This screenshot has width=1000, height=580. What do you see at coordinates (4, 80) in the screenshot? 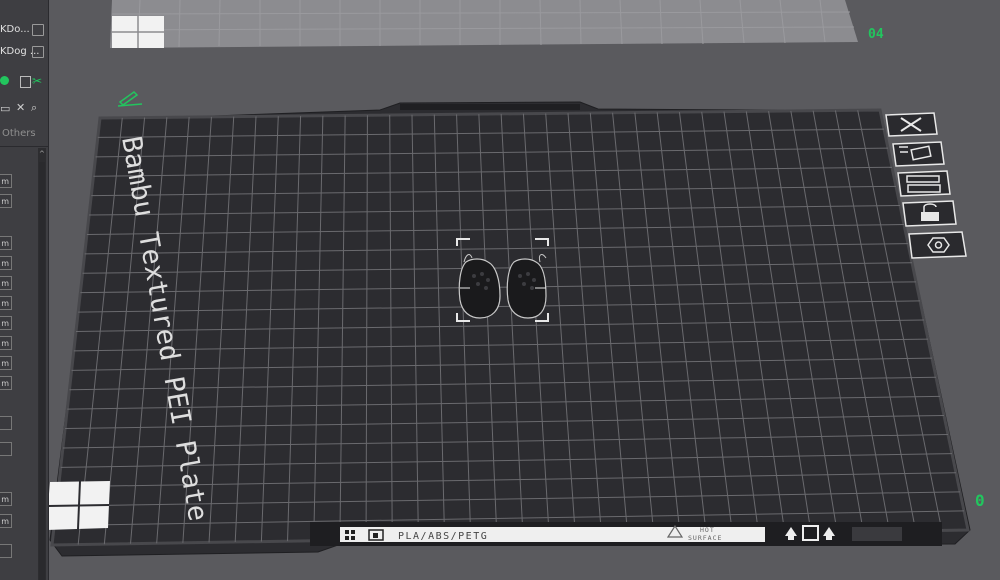
I see `toggle-on-icon` at bounding box center [4, 80].